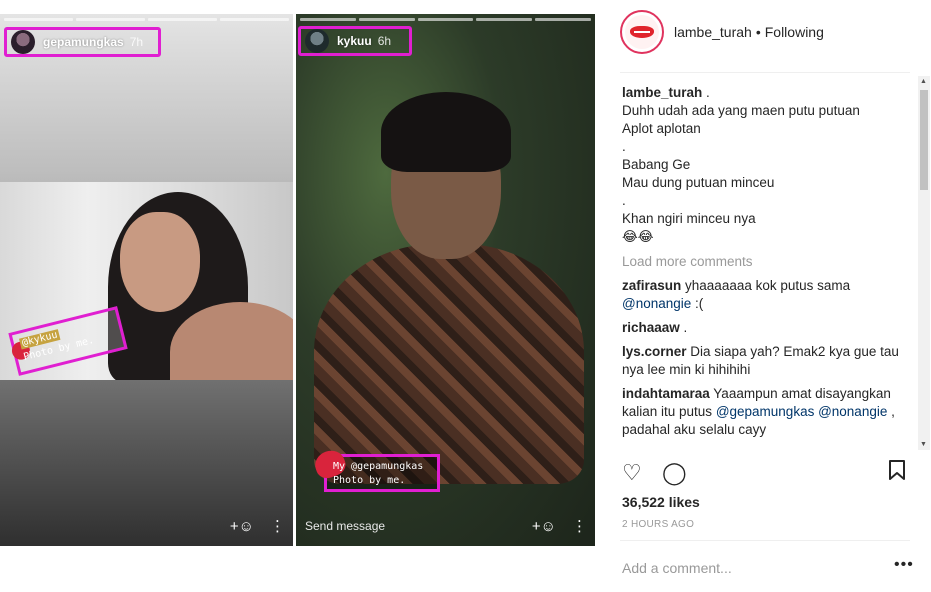  I want to click on story-mention-sticker: My @gepamungkas Photo by me., so click(375, 469).